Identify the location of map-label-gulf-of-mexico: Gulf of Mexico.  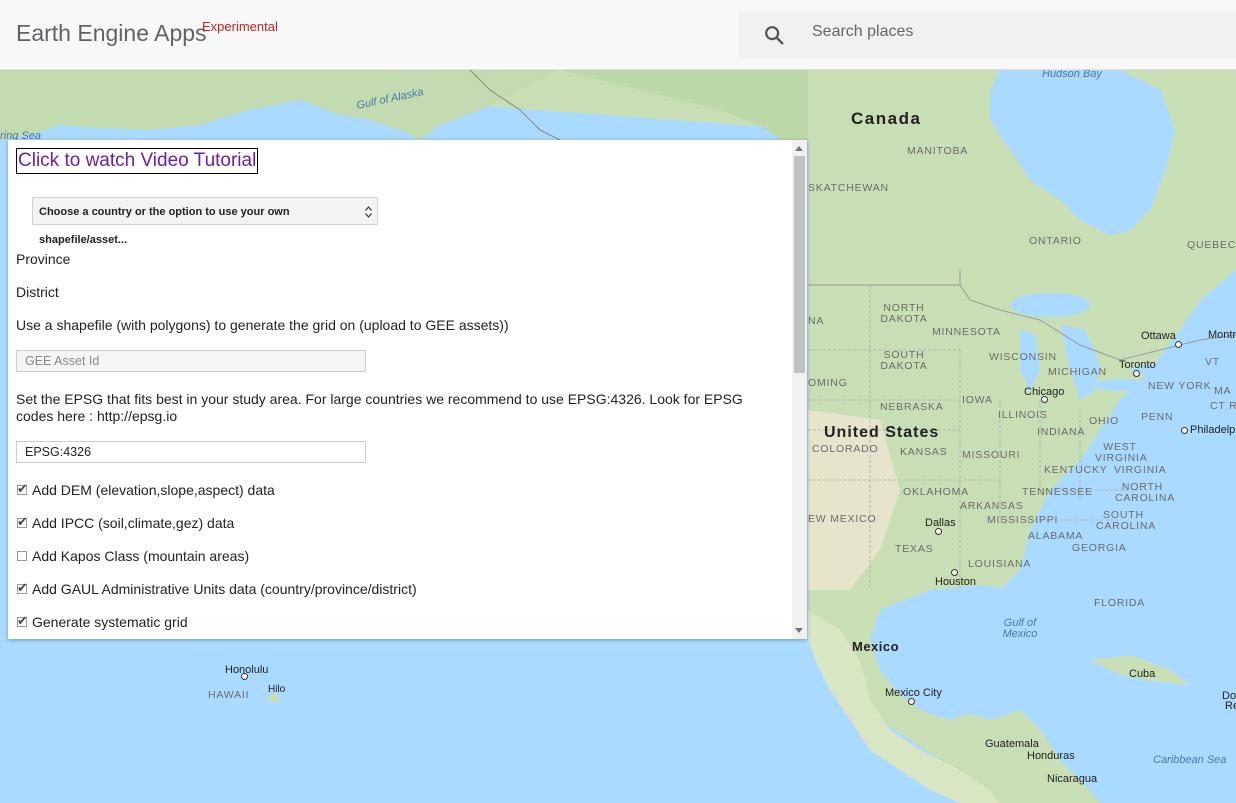
(1020, 628).